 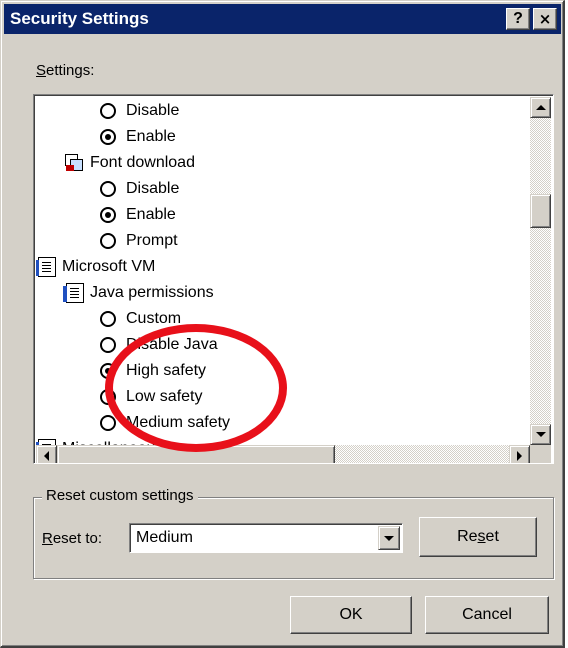 I want to click on reset-button-mnemonic: s, so click(x=481, y=536).